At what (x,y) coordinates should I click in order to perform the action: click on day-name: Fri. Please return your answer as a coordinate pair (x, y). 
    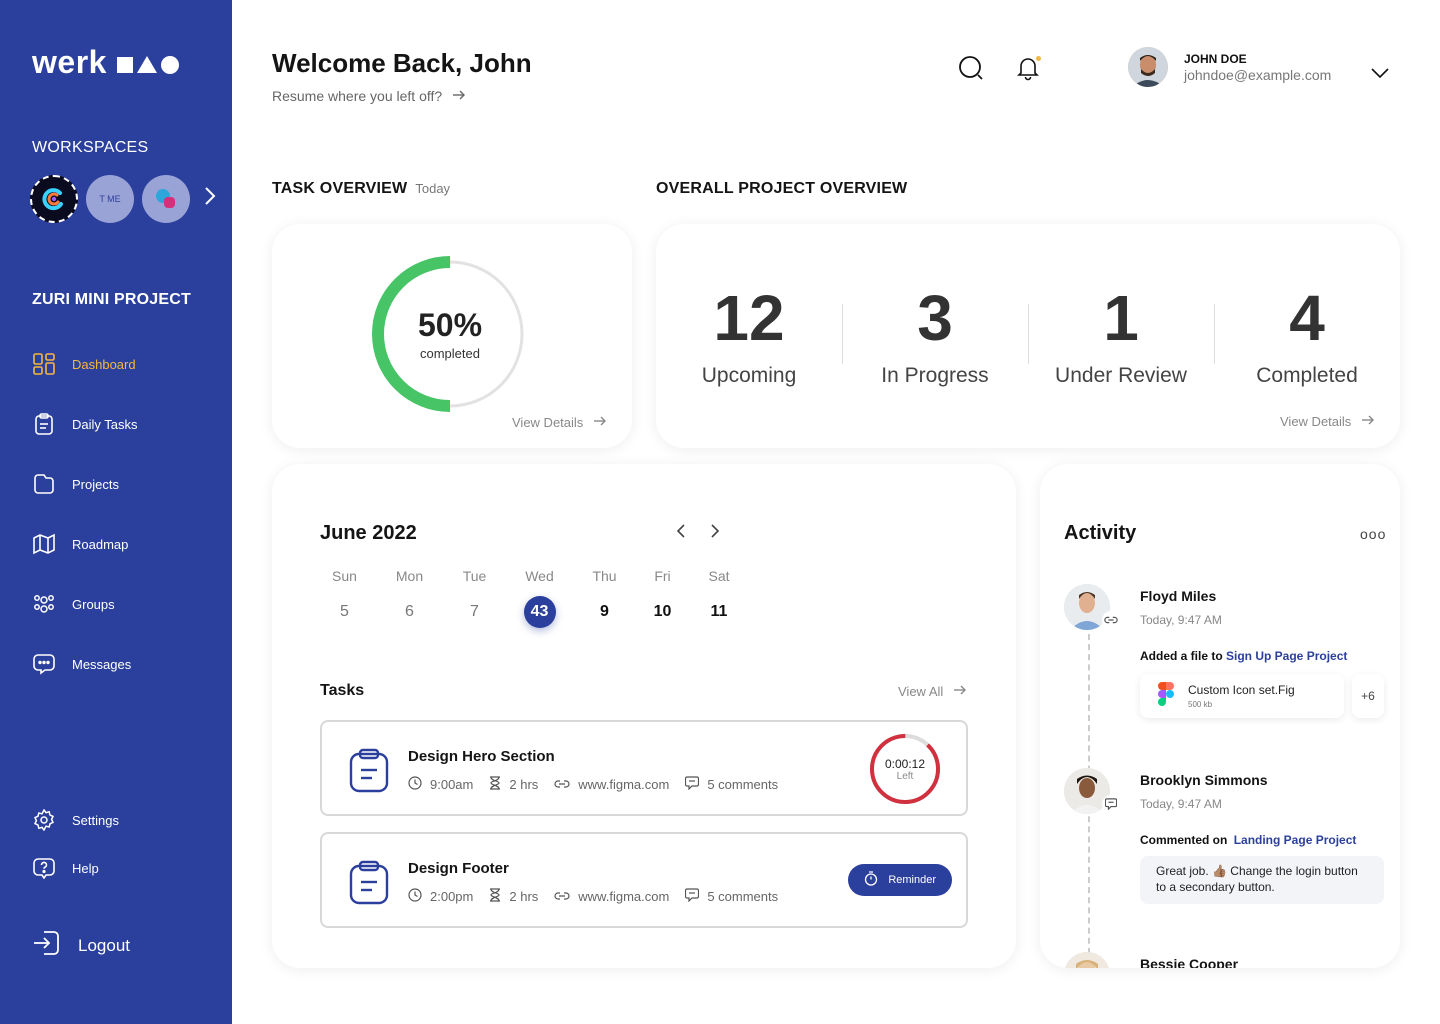
    Looking at the image, I should click on (662, 576).